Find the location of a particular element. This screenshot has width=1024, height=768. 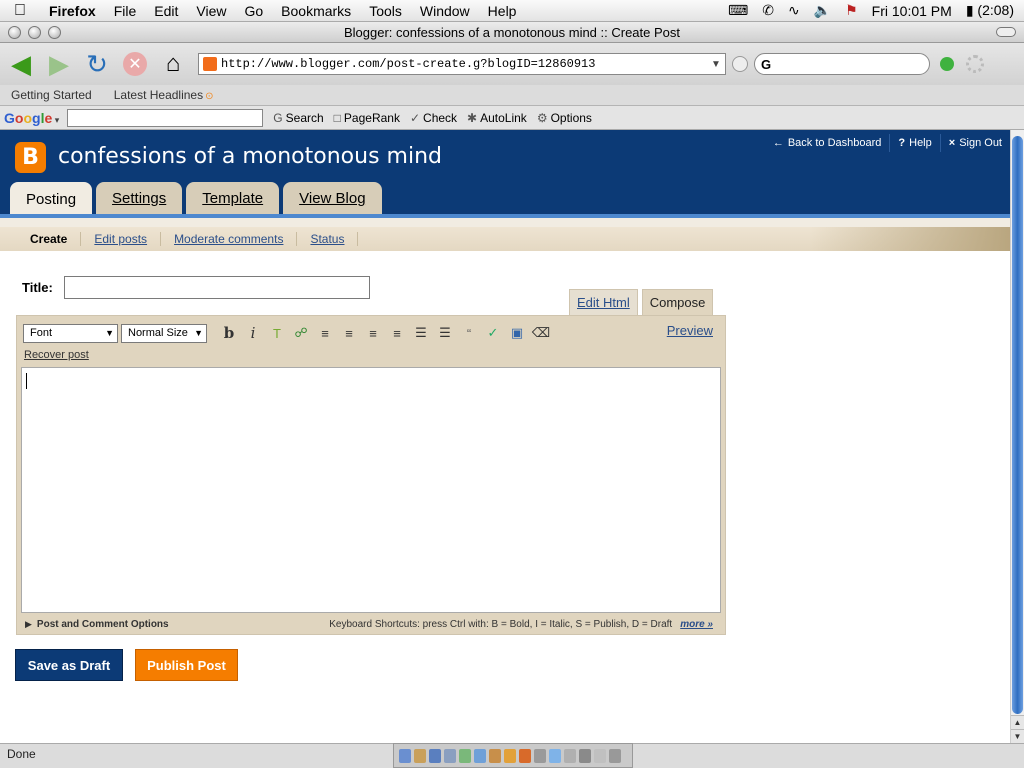

stop-button: ✕ is located at coordinates (135, 64).